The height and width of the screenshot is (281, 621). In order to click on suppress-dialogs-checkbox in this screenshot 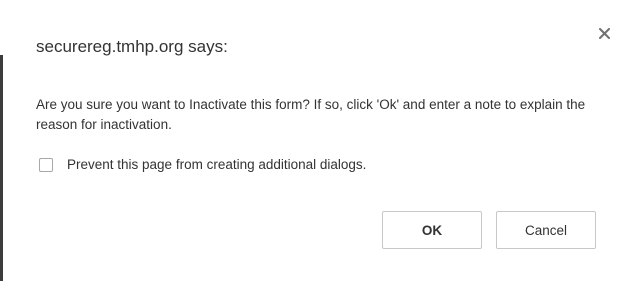, I will do `click(46, 164)`.